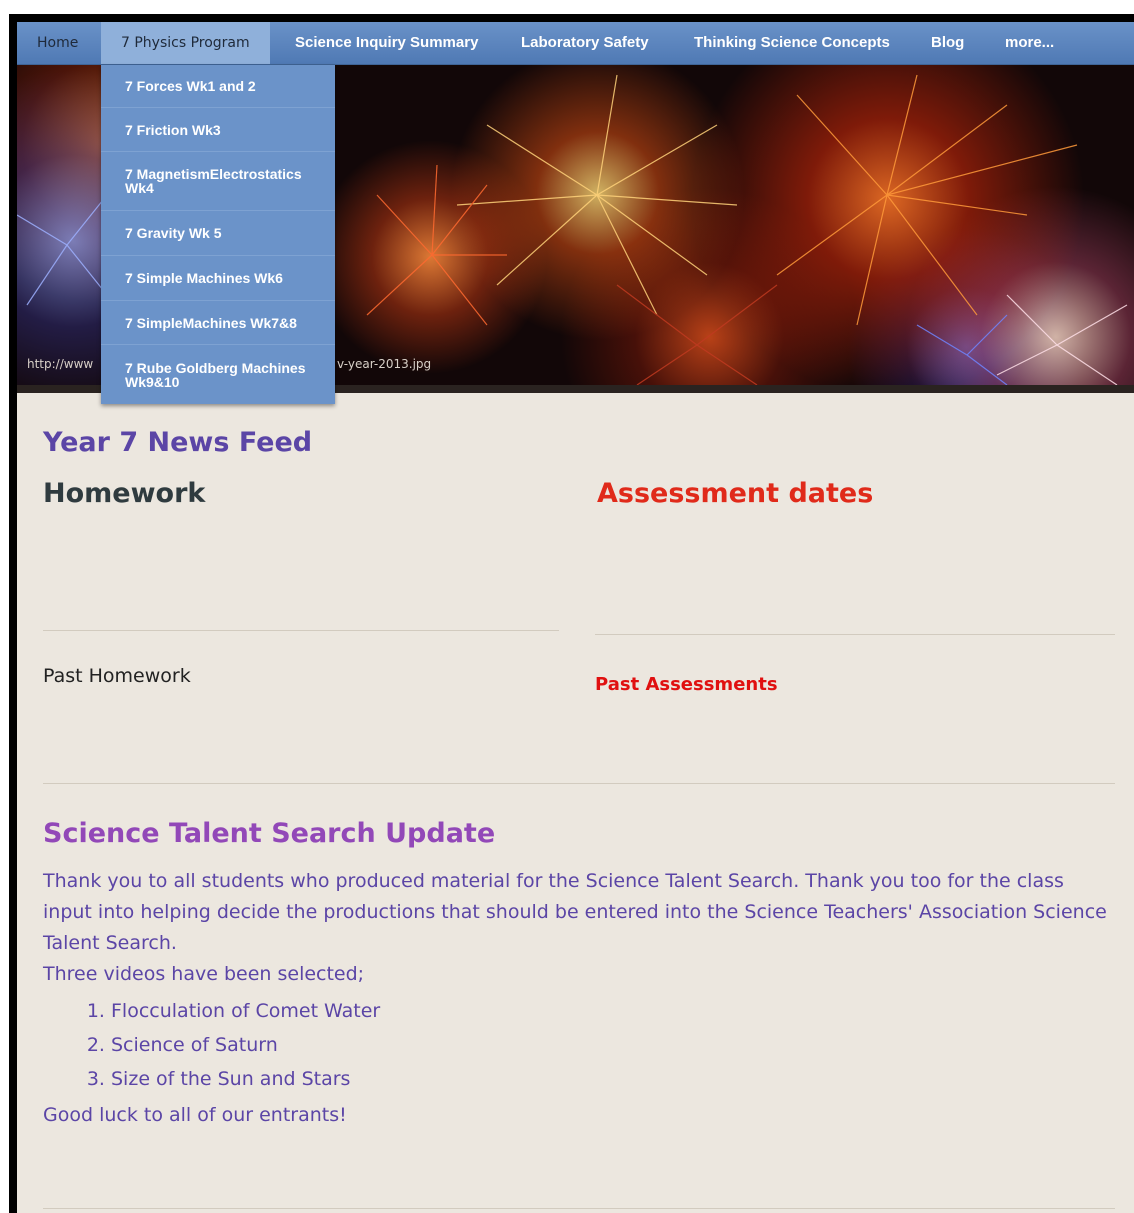  I want to click on nav-science-inquiry-summary: Science Inquiry Summary, so click(386, 43).